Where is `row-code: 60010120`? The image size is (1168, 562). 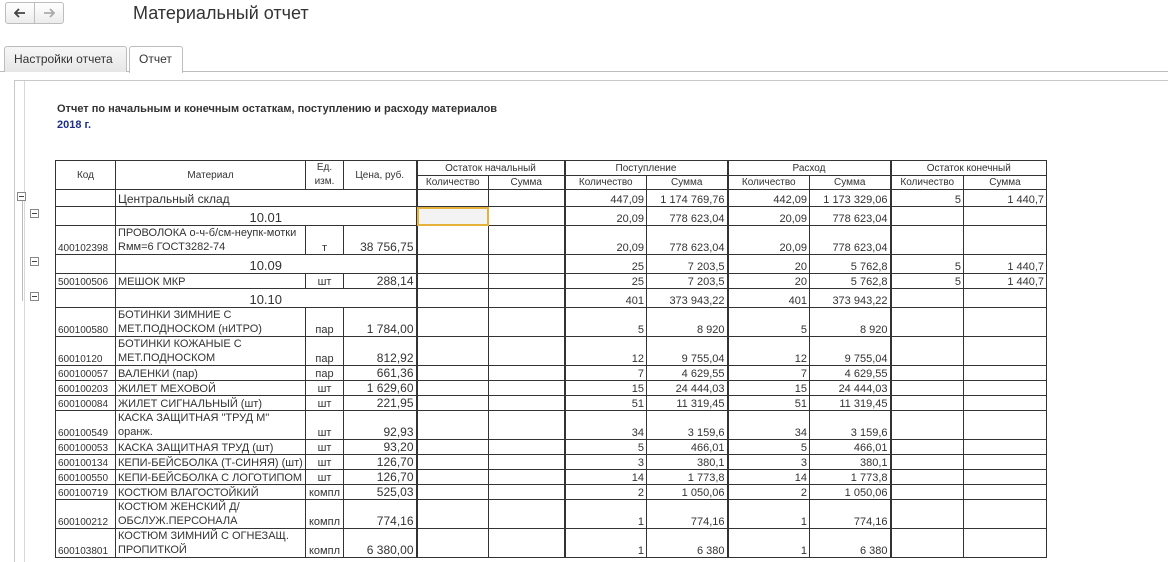
row-code: 60010120 is located at coordinates (85, 351).